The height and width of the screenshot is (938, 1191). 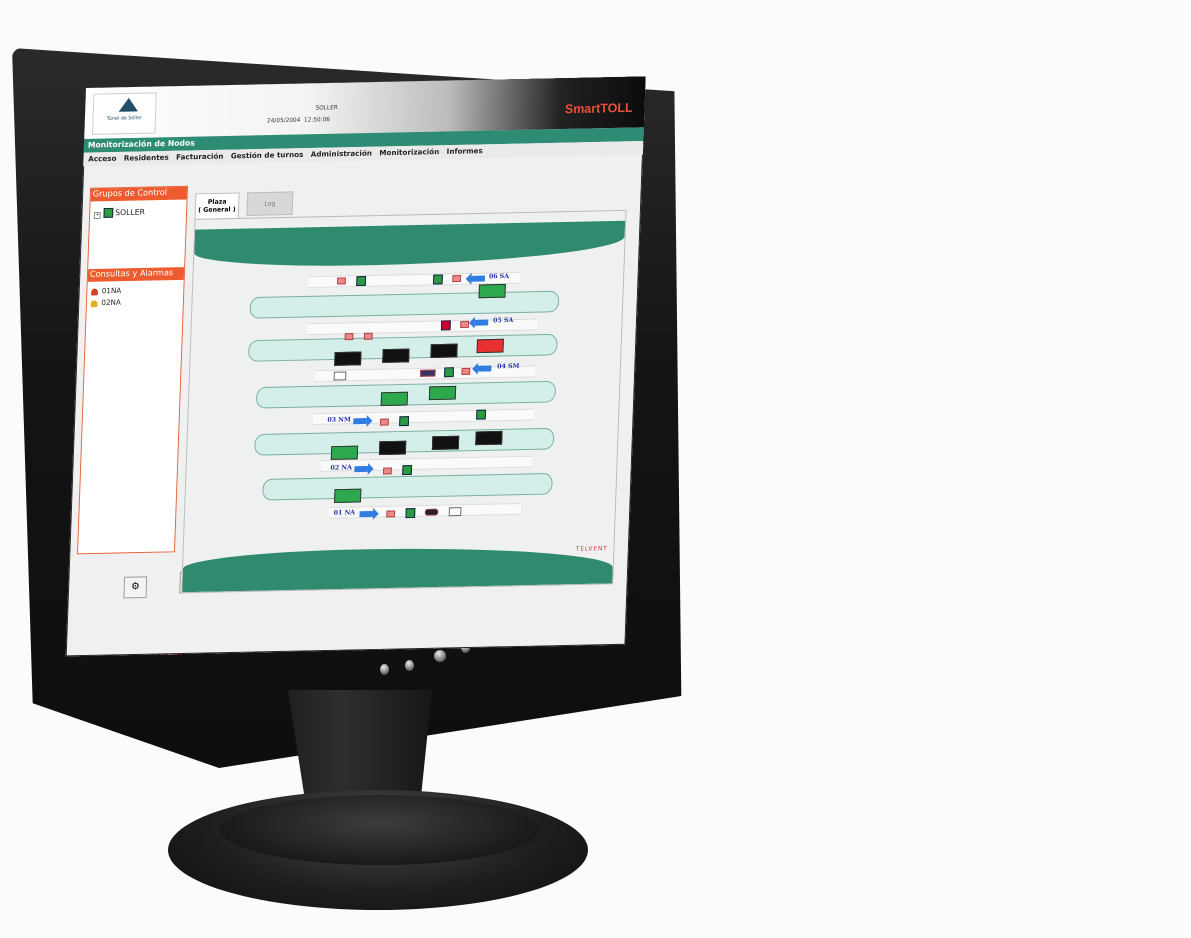 What do you see at coordinates (326, 108) in the screenshot?
I see `node-name: SOLLER` at bounding box center [326, 108].